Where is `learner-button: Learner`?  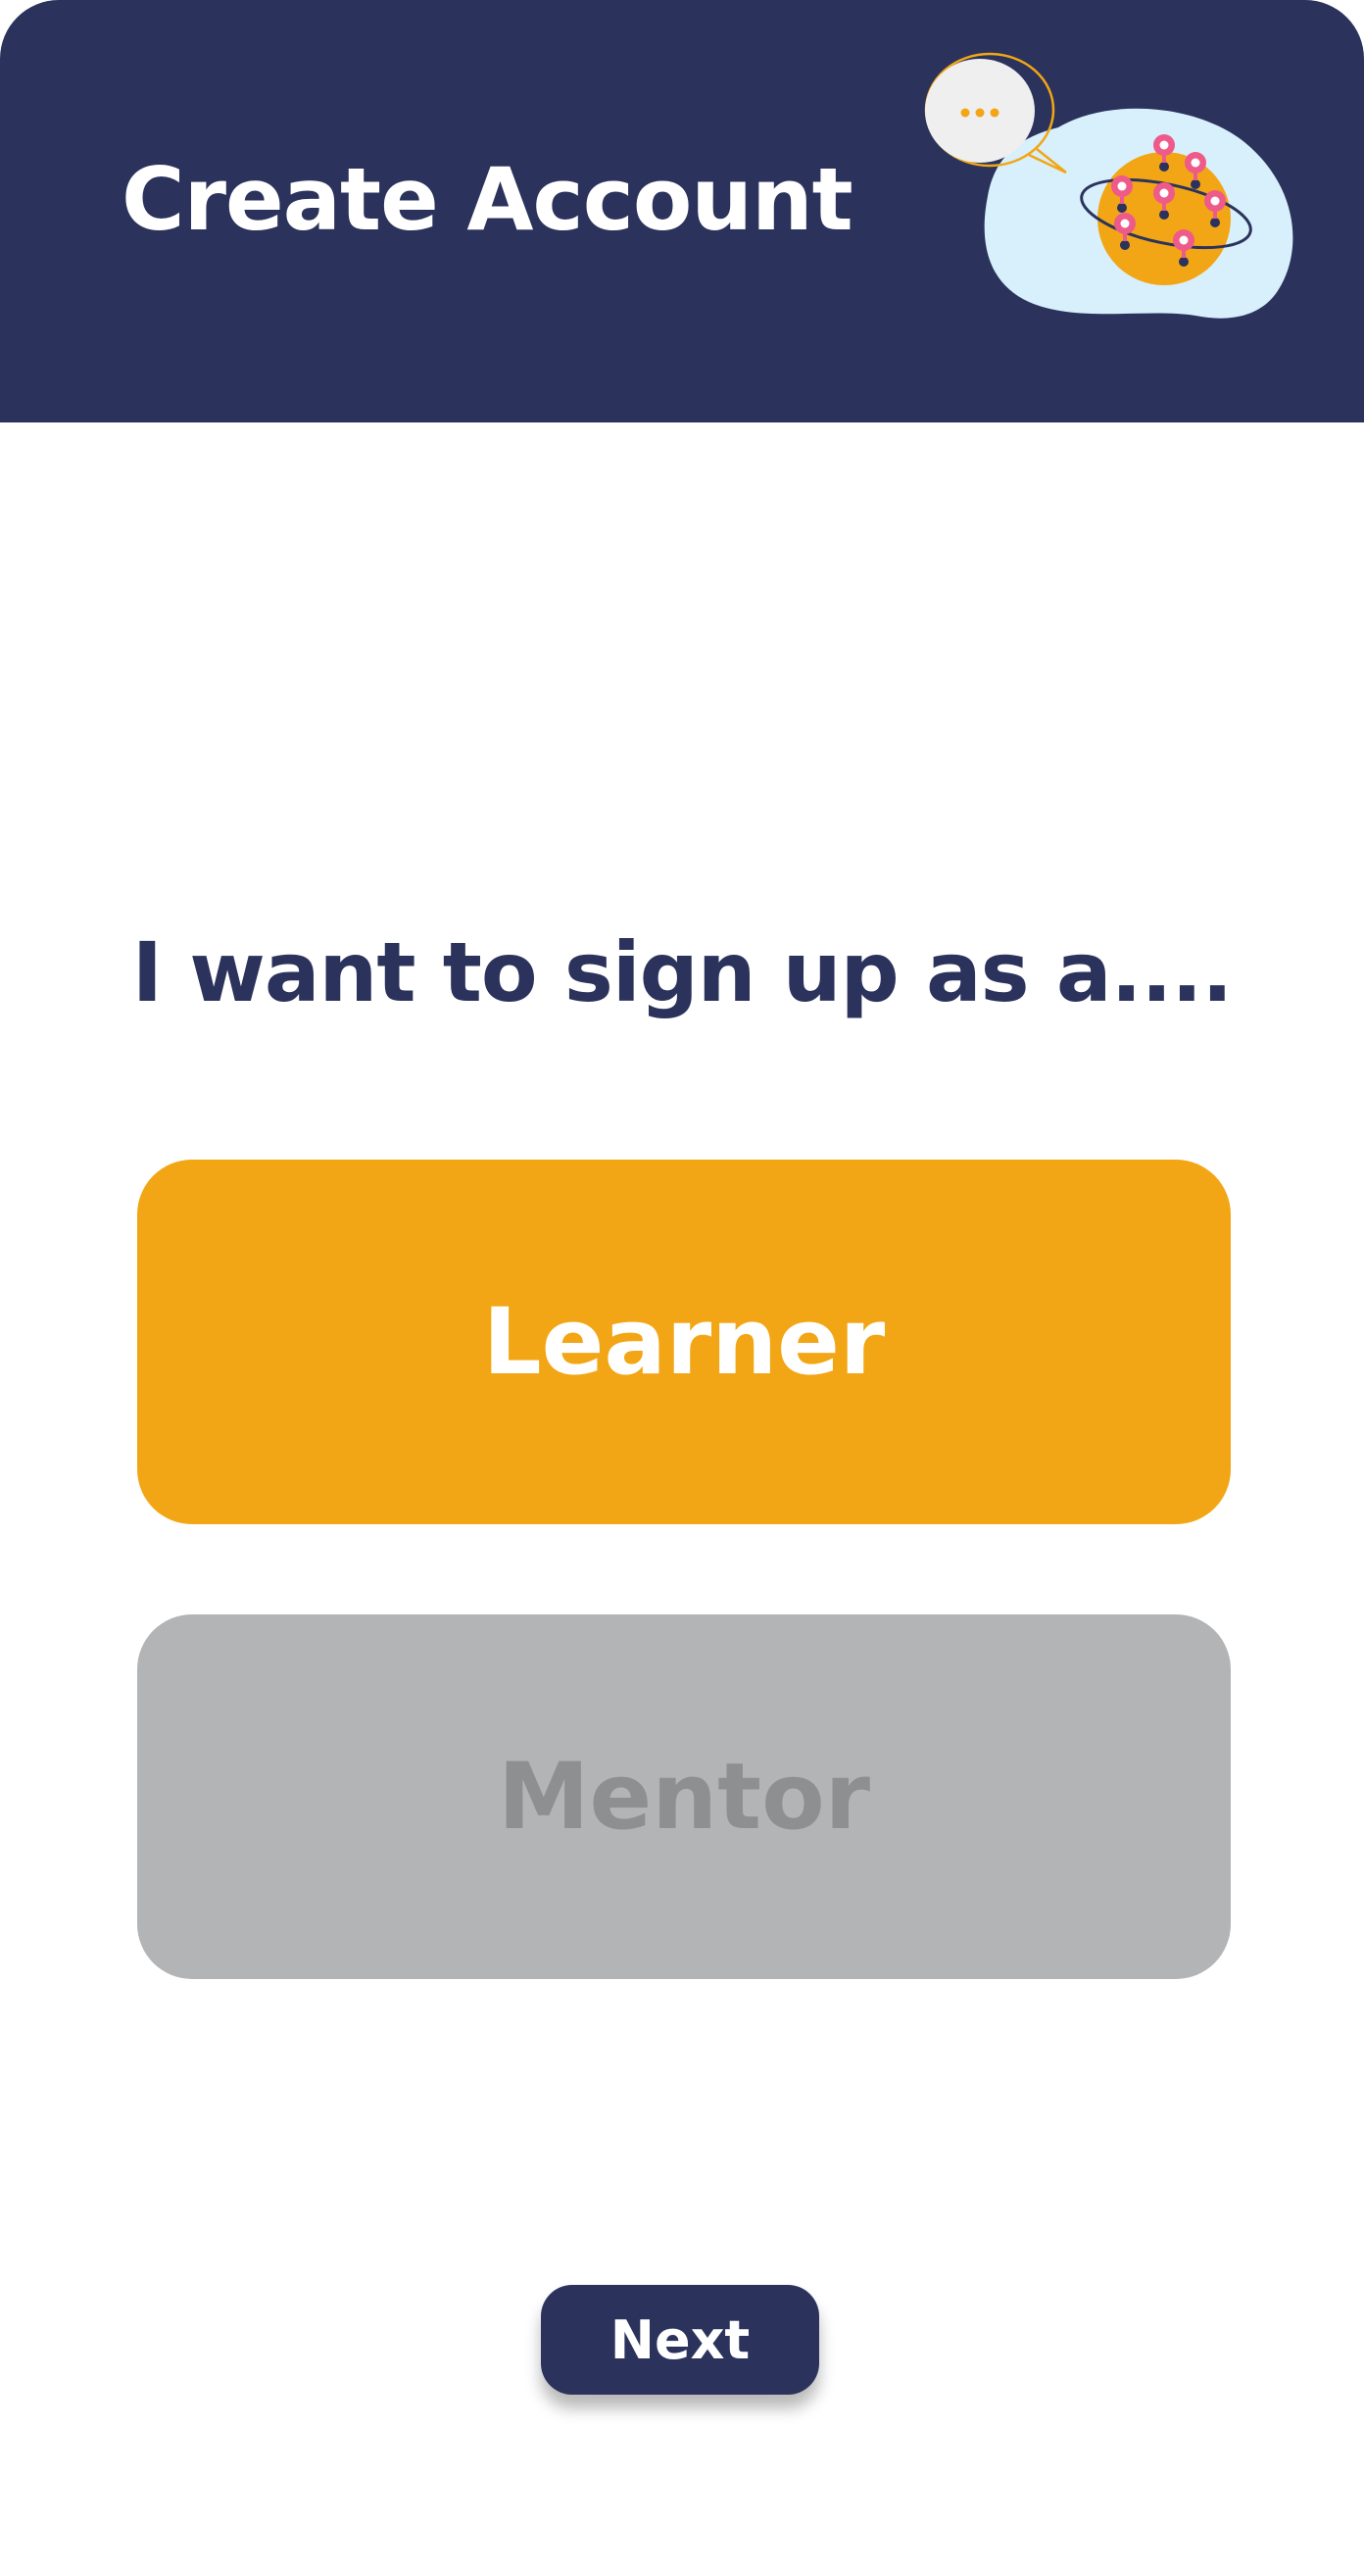 learner-button: Learner is located at coordinates (684, 1342).